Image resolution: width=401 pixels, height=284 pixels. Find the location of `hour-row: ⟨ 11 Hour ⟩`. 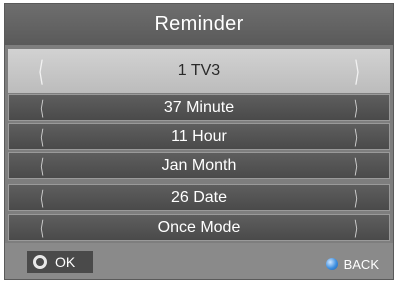

hour-row: ⟨ 11 Hour ⟩ is located at coordinates (199, 136).